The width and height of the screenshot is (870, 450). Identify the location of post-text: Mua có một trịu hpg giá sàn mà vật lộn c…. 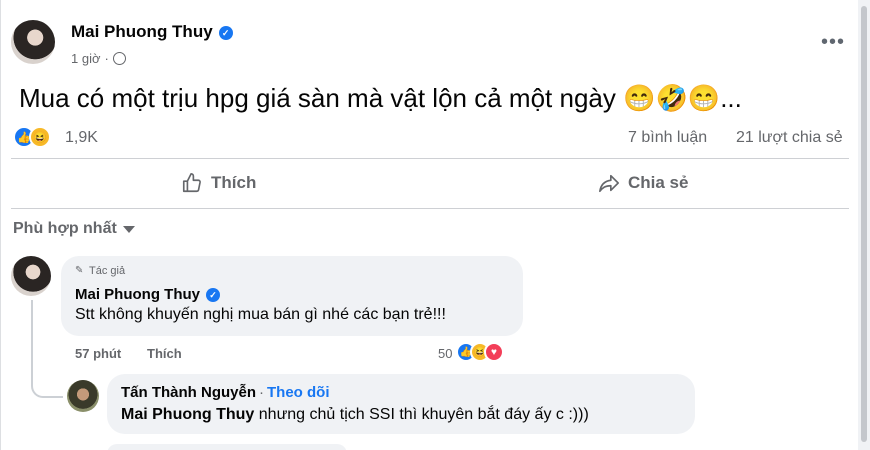
(380, 98).